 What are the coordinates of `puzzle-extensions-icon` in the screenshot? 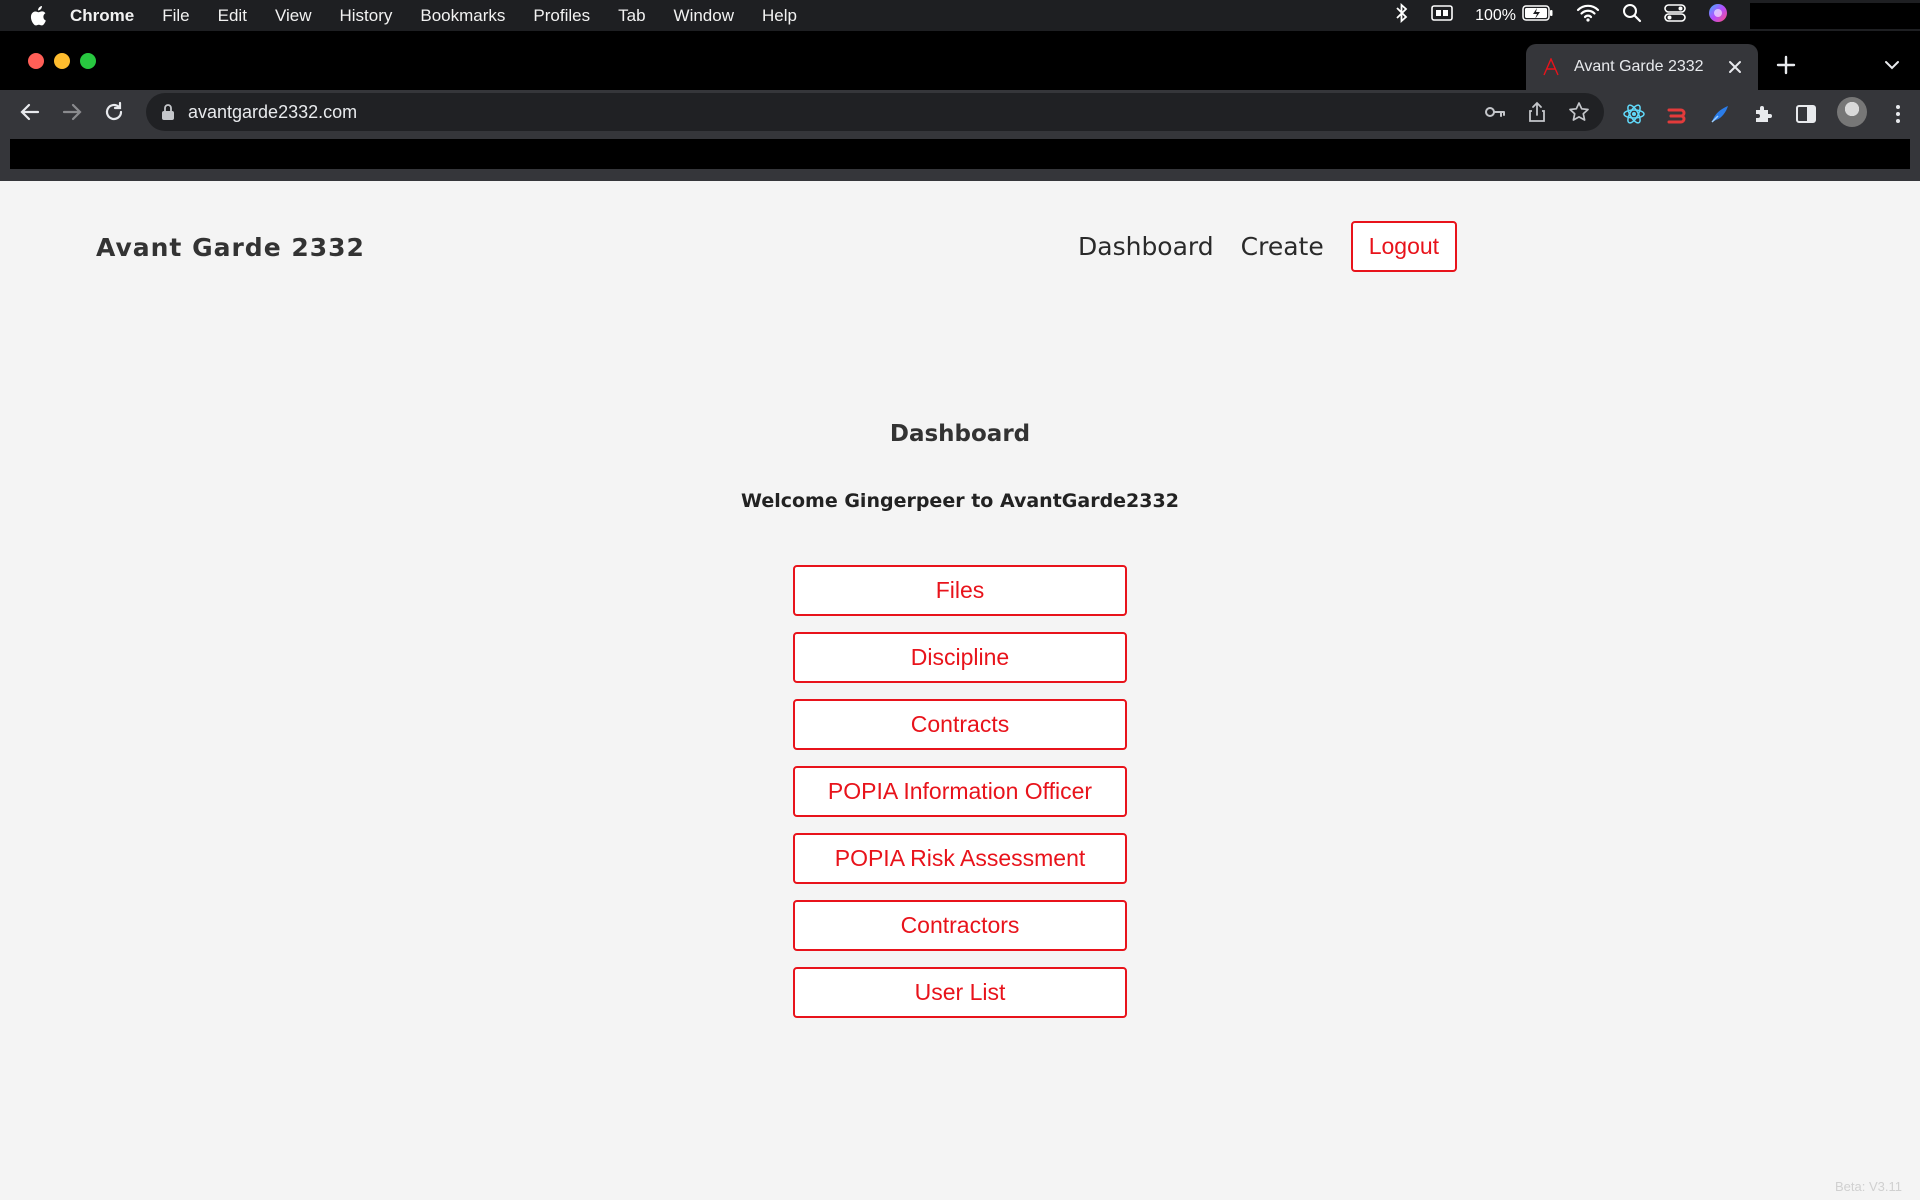 It's located at (1763, 114).